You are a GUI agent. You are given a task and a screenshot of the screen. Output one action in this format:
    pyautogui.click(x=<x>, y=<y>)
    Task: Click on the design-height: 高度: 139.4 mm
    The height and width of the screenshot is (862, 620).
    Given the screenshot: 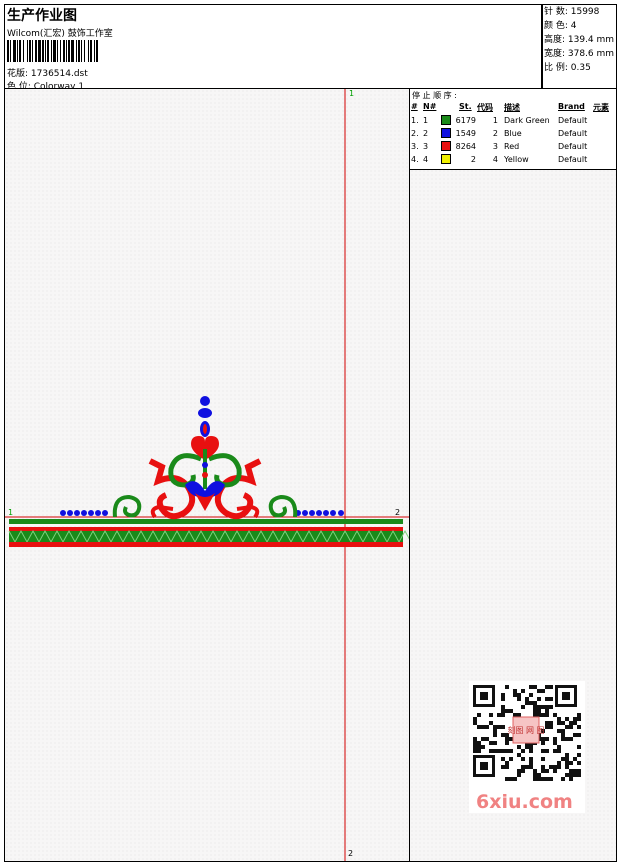 What is the action you would take?
    pyautogui.click(x=579, y=40)
    